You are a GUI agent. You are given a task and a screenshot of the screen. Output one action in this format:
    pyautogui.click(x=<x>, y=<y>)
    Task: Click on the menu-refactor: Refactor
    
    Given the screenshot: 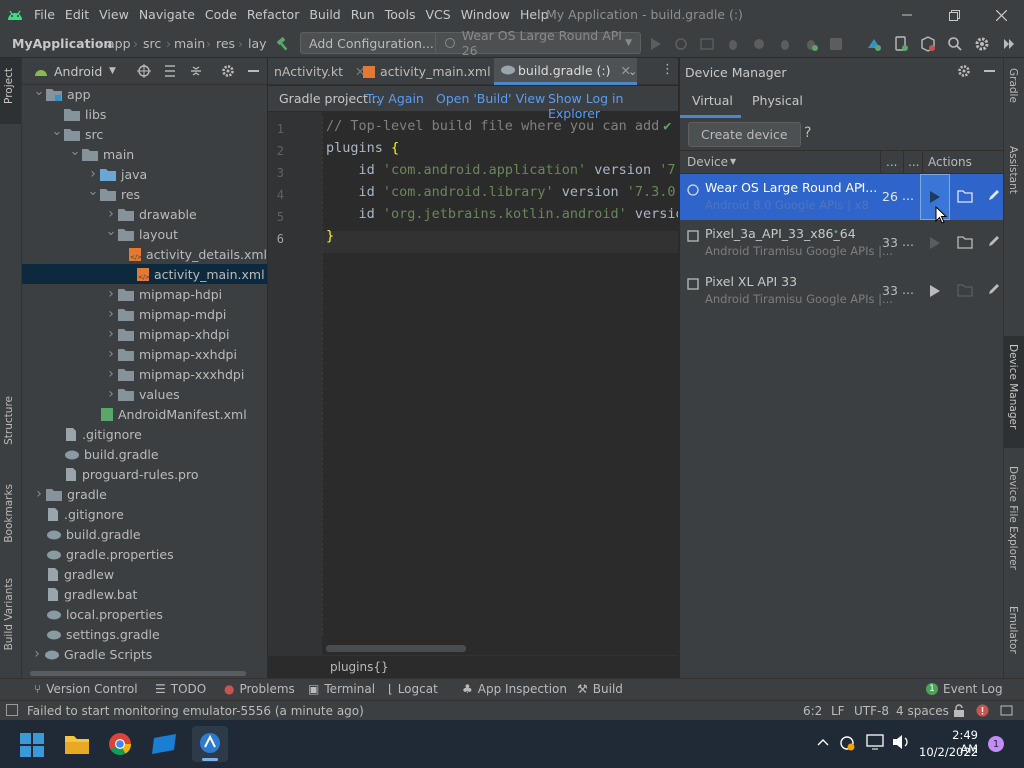 What is the action you would take?
    pyautogui.click(x=273, y=14)
    